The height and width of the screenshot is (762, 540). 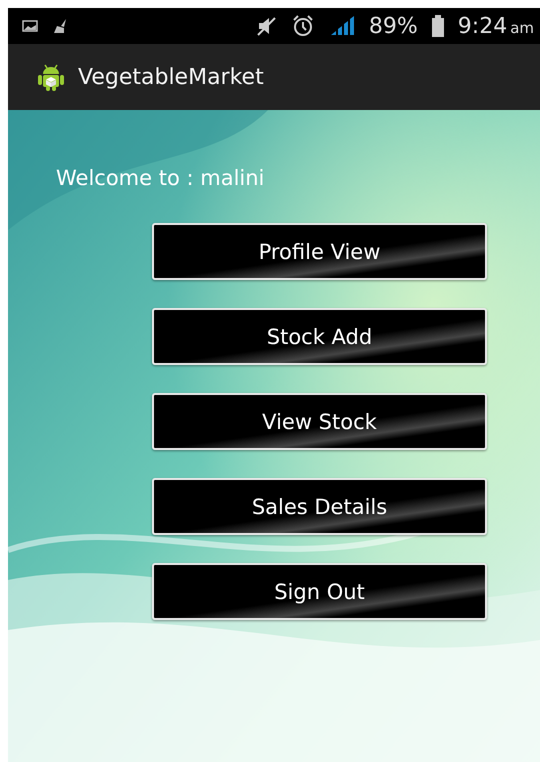 I want to click on menu-button: Sales Details, so click(x=319, y=506).